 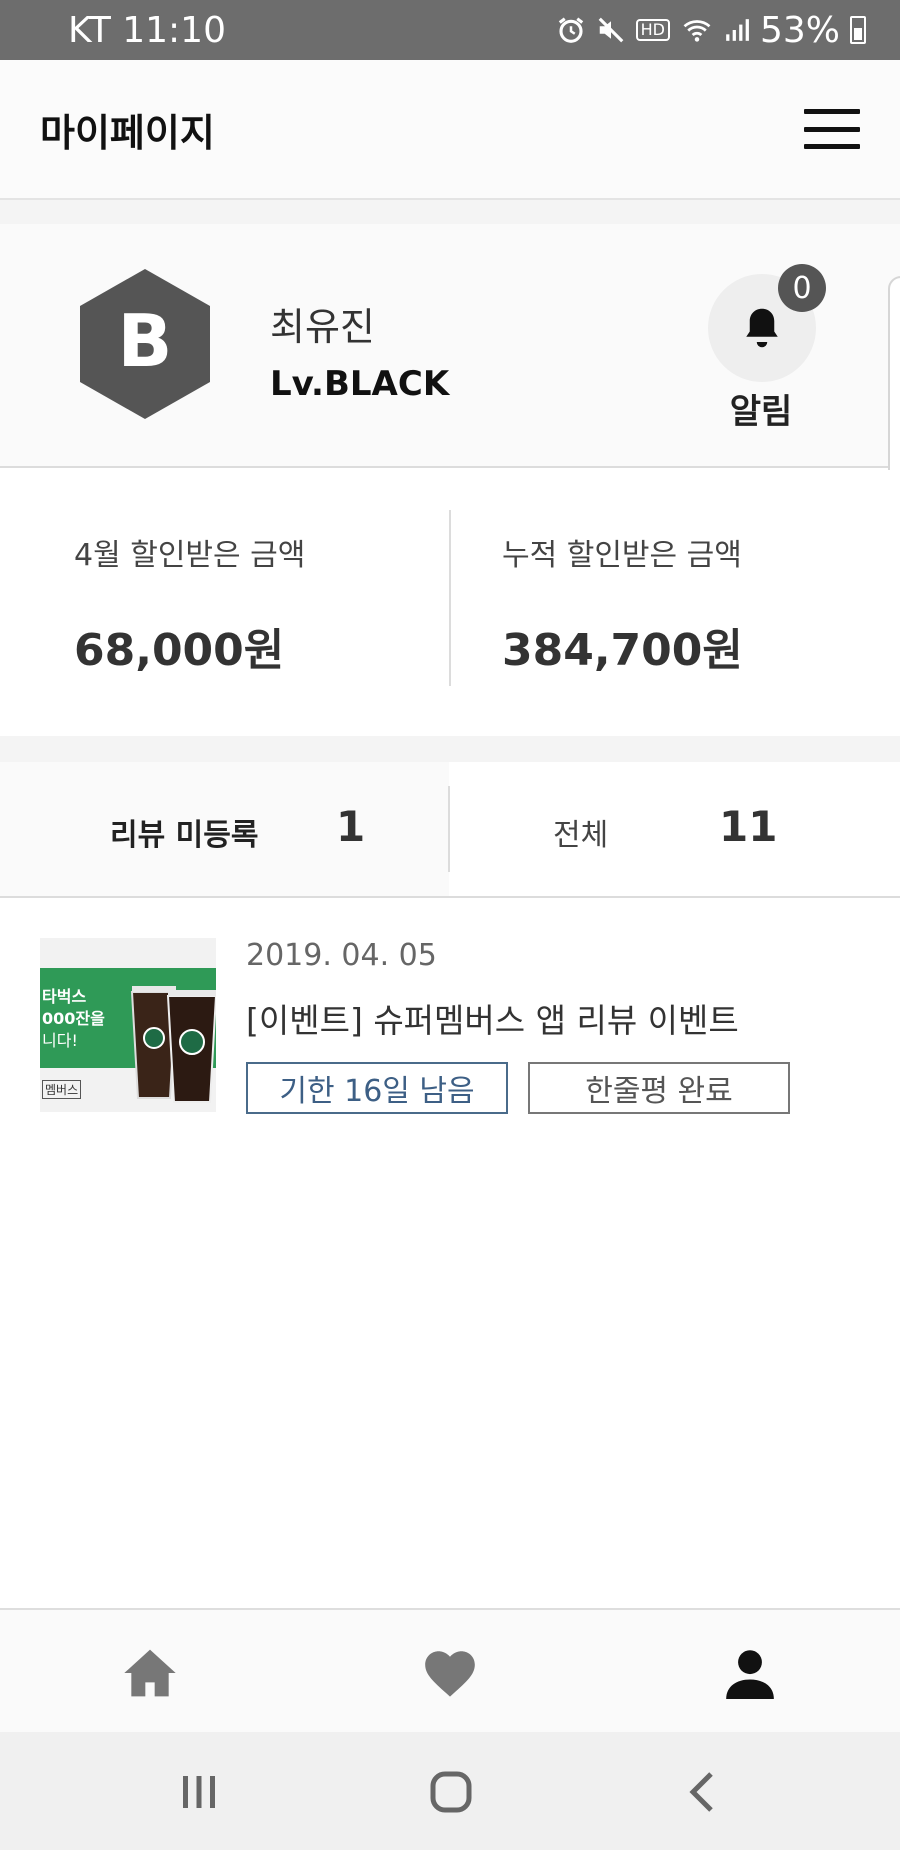 What do you see at coordinates (799, 30) in the screenshot?
I see `battery-percent: 53%` at bounding box center [799, 30].